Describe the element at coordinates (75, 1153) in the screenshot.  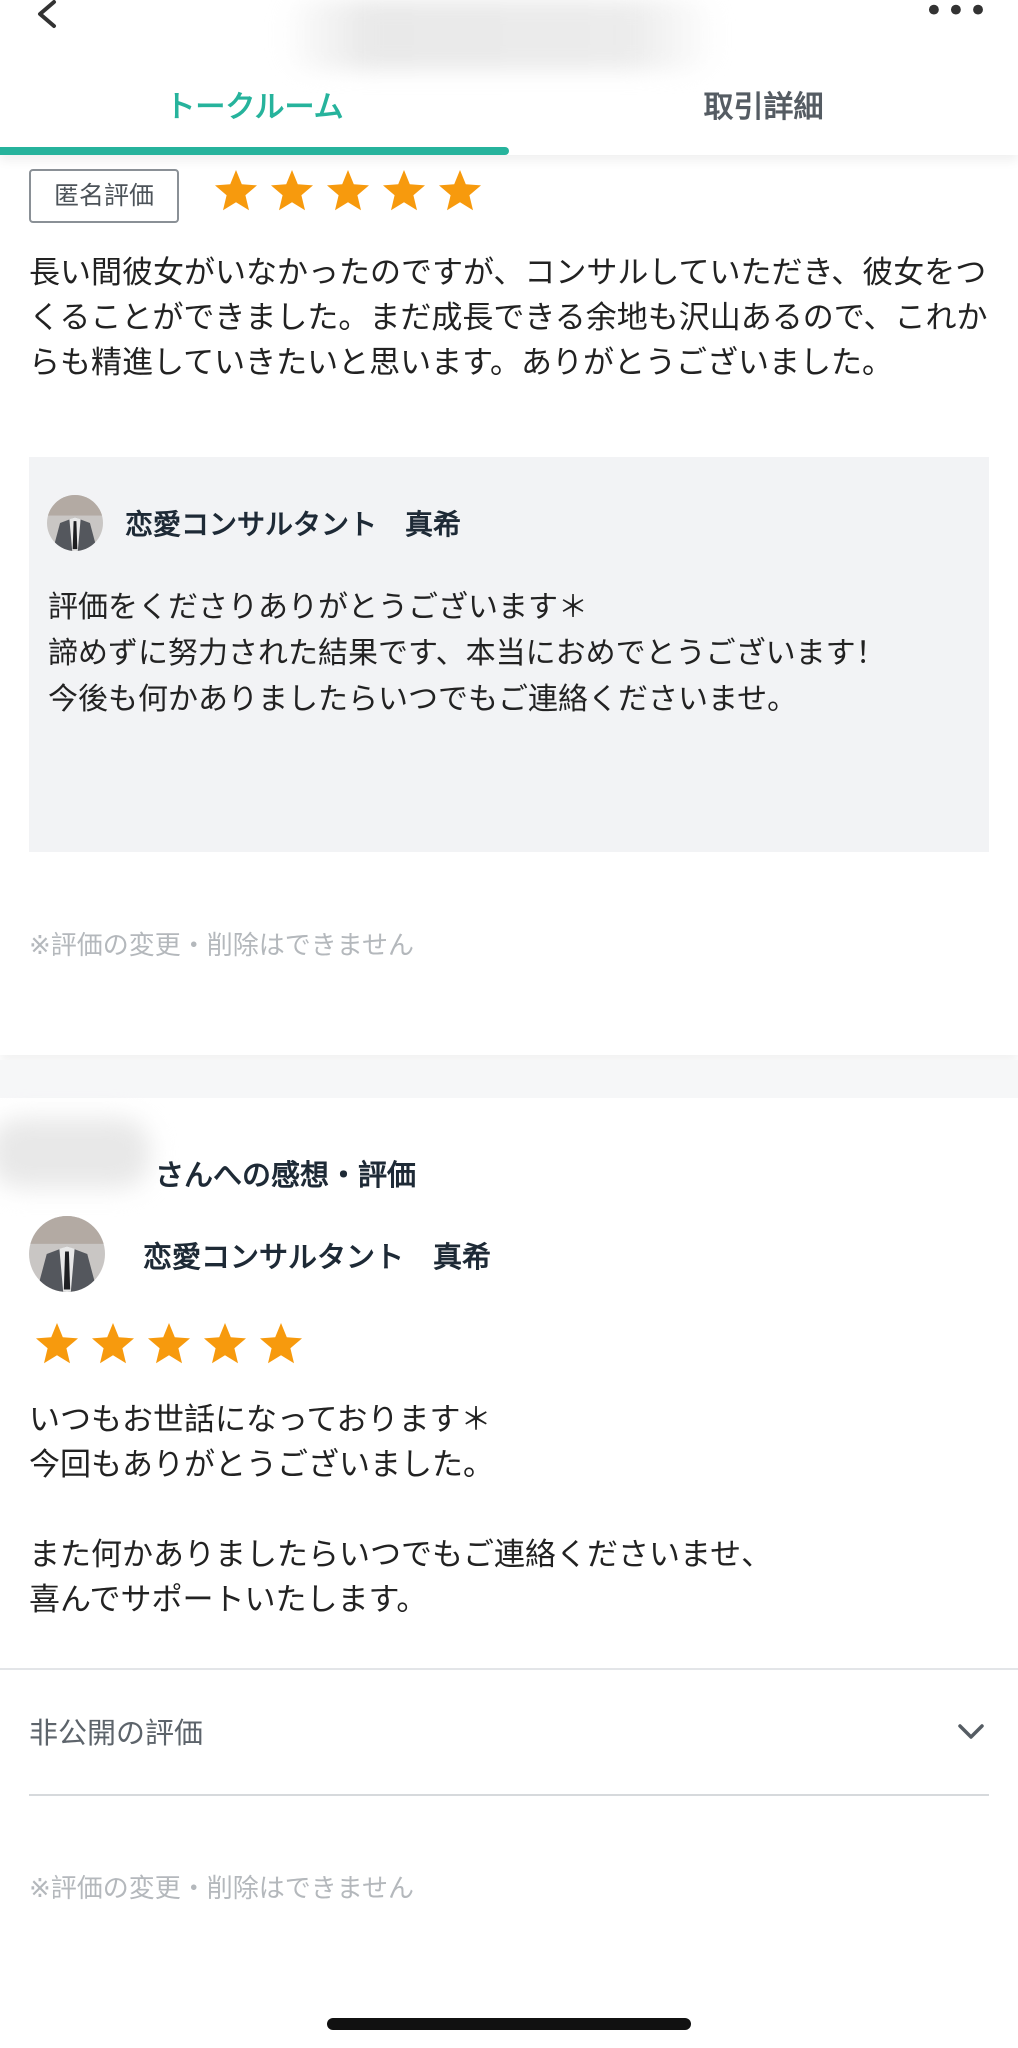
I see `blurred-username` at that location.